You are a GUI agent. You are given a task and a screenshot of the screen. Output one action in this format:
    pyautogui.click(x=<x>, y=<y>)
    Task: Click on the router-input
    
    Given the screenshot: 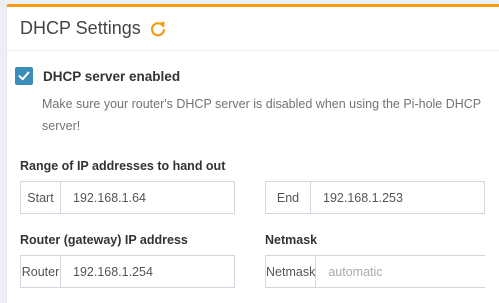 What is the action you would take?
    pyautogui.click(x=147, y=271)
    